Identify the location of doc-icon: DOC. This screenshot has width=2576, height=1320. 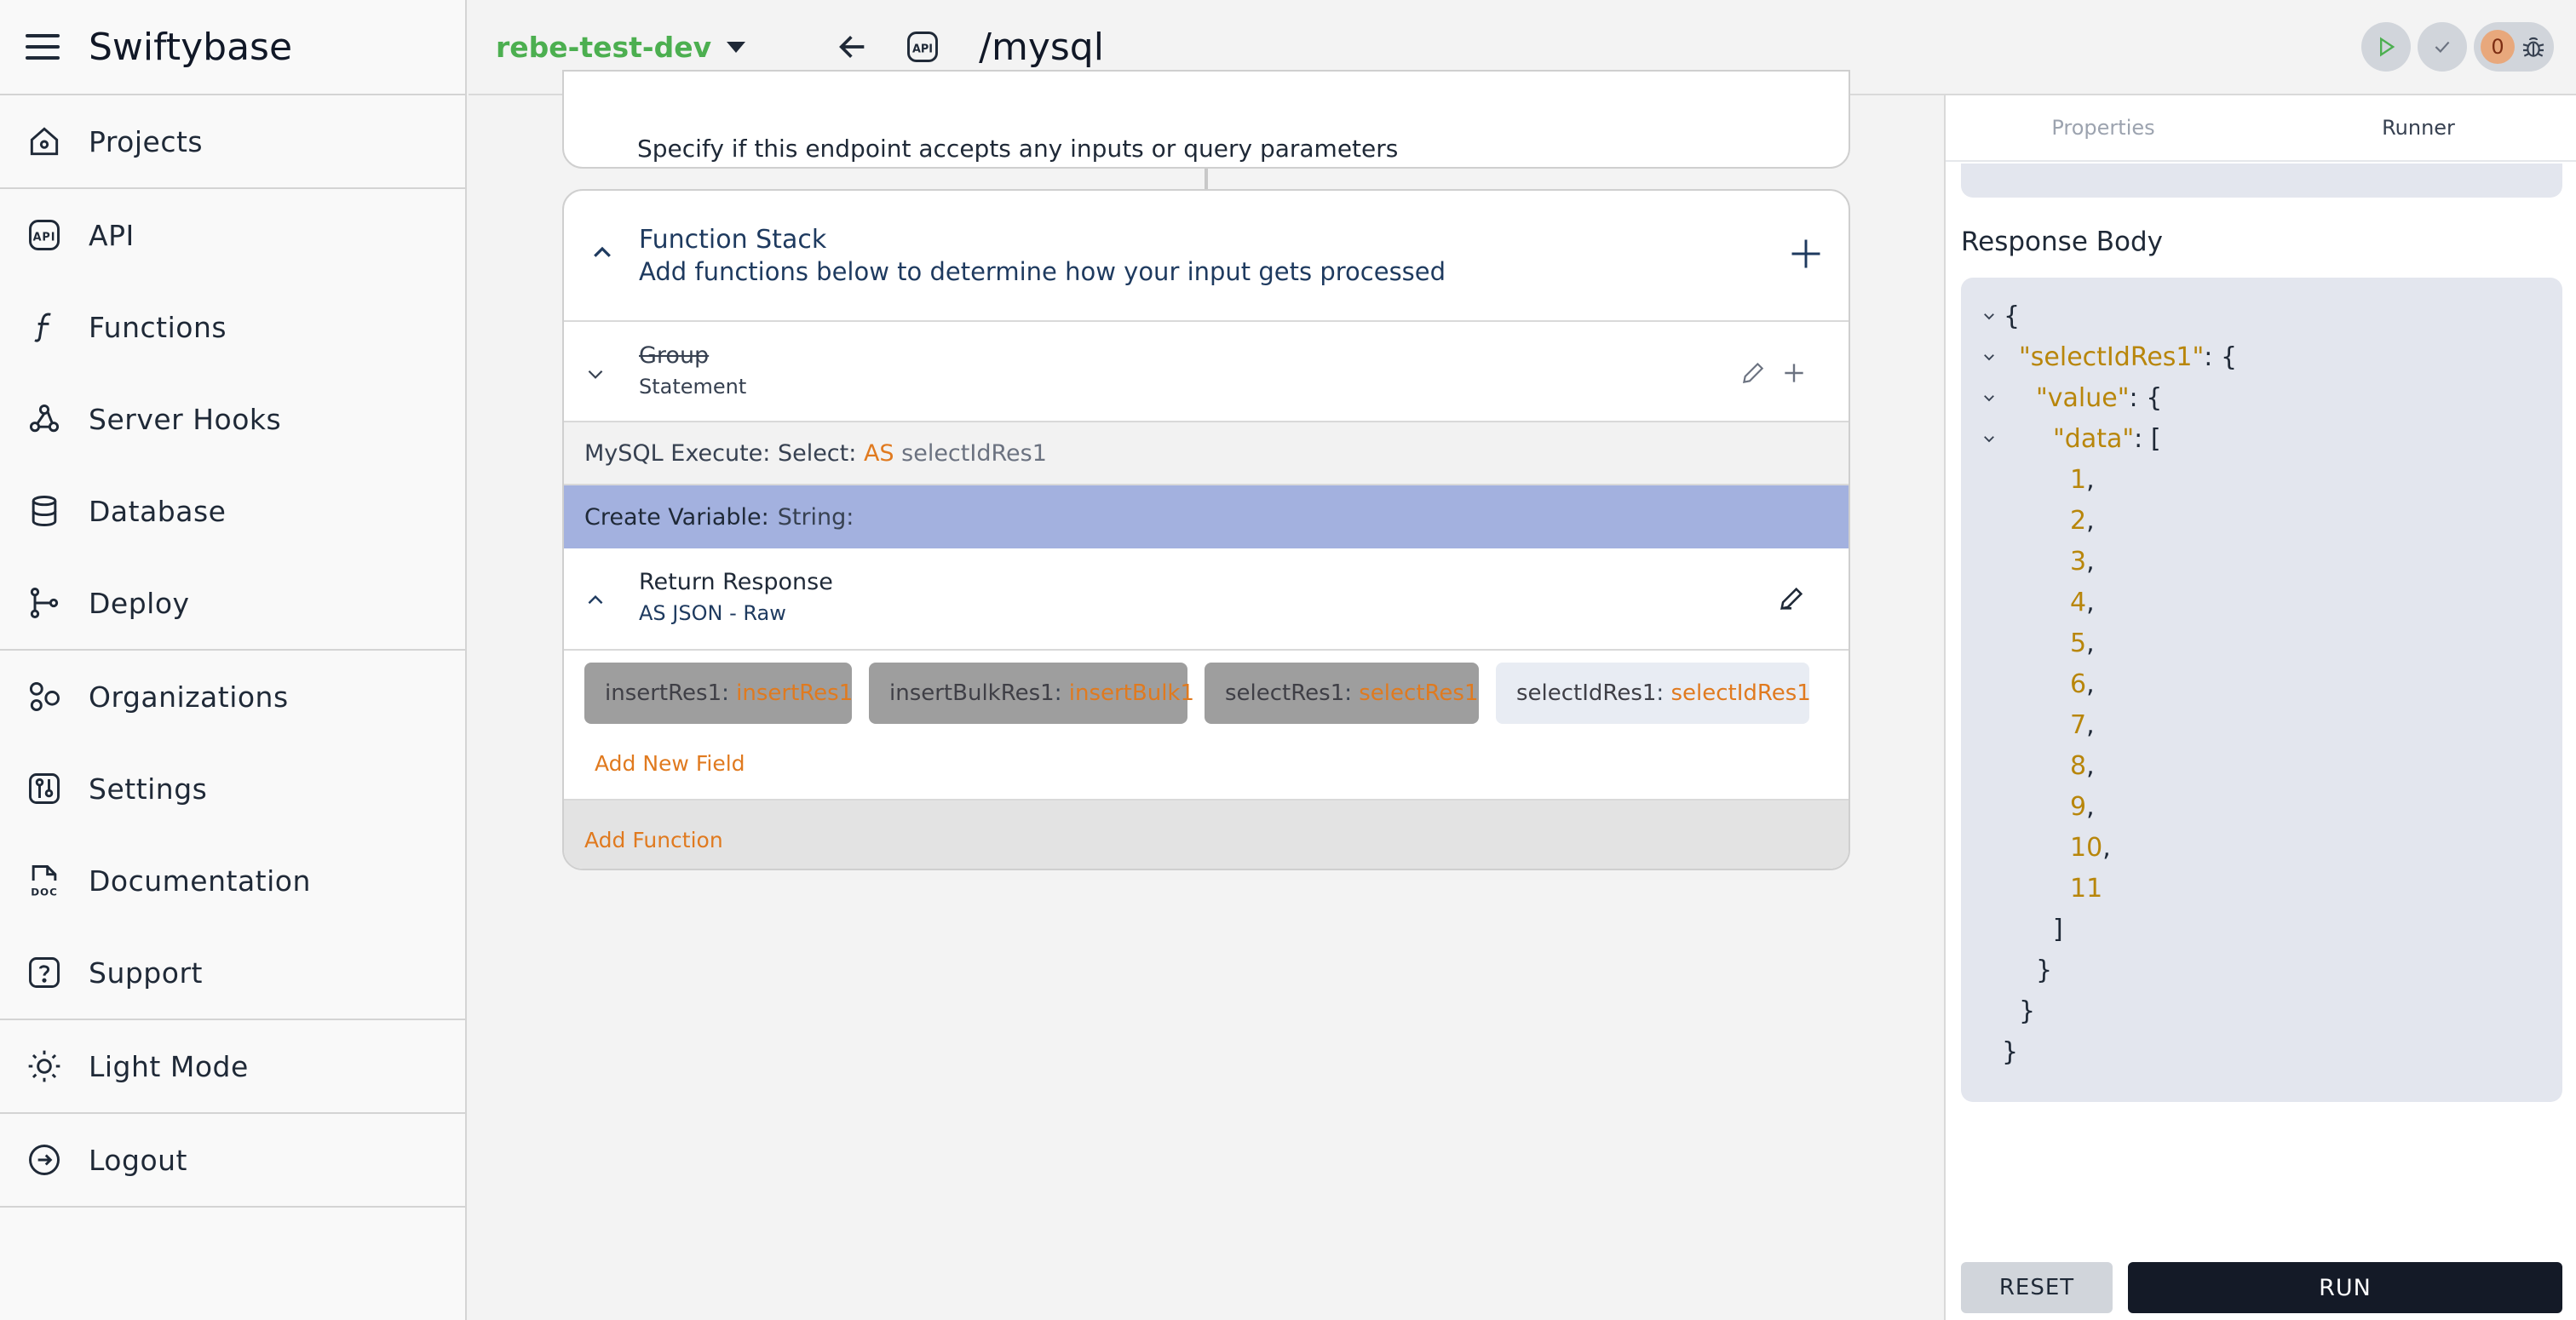
(45, 880).